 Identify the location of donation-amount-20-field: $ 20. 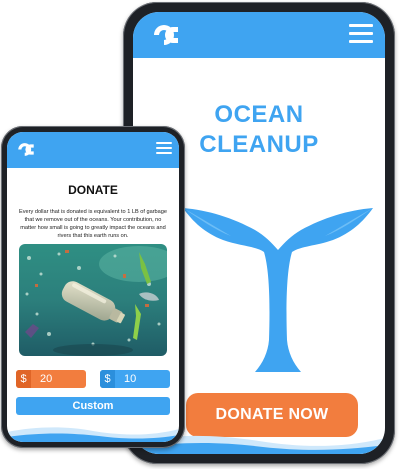
(51, 379).